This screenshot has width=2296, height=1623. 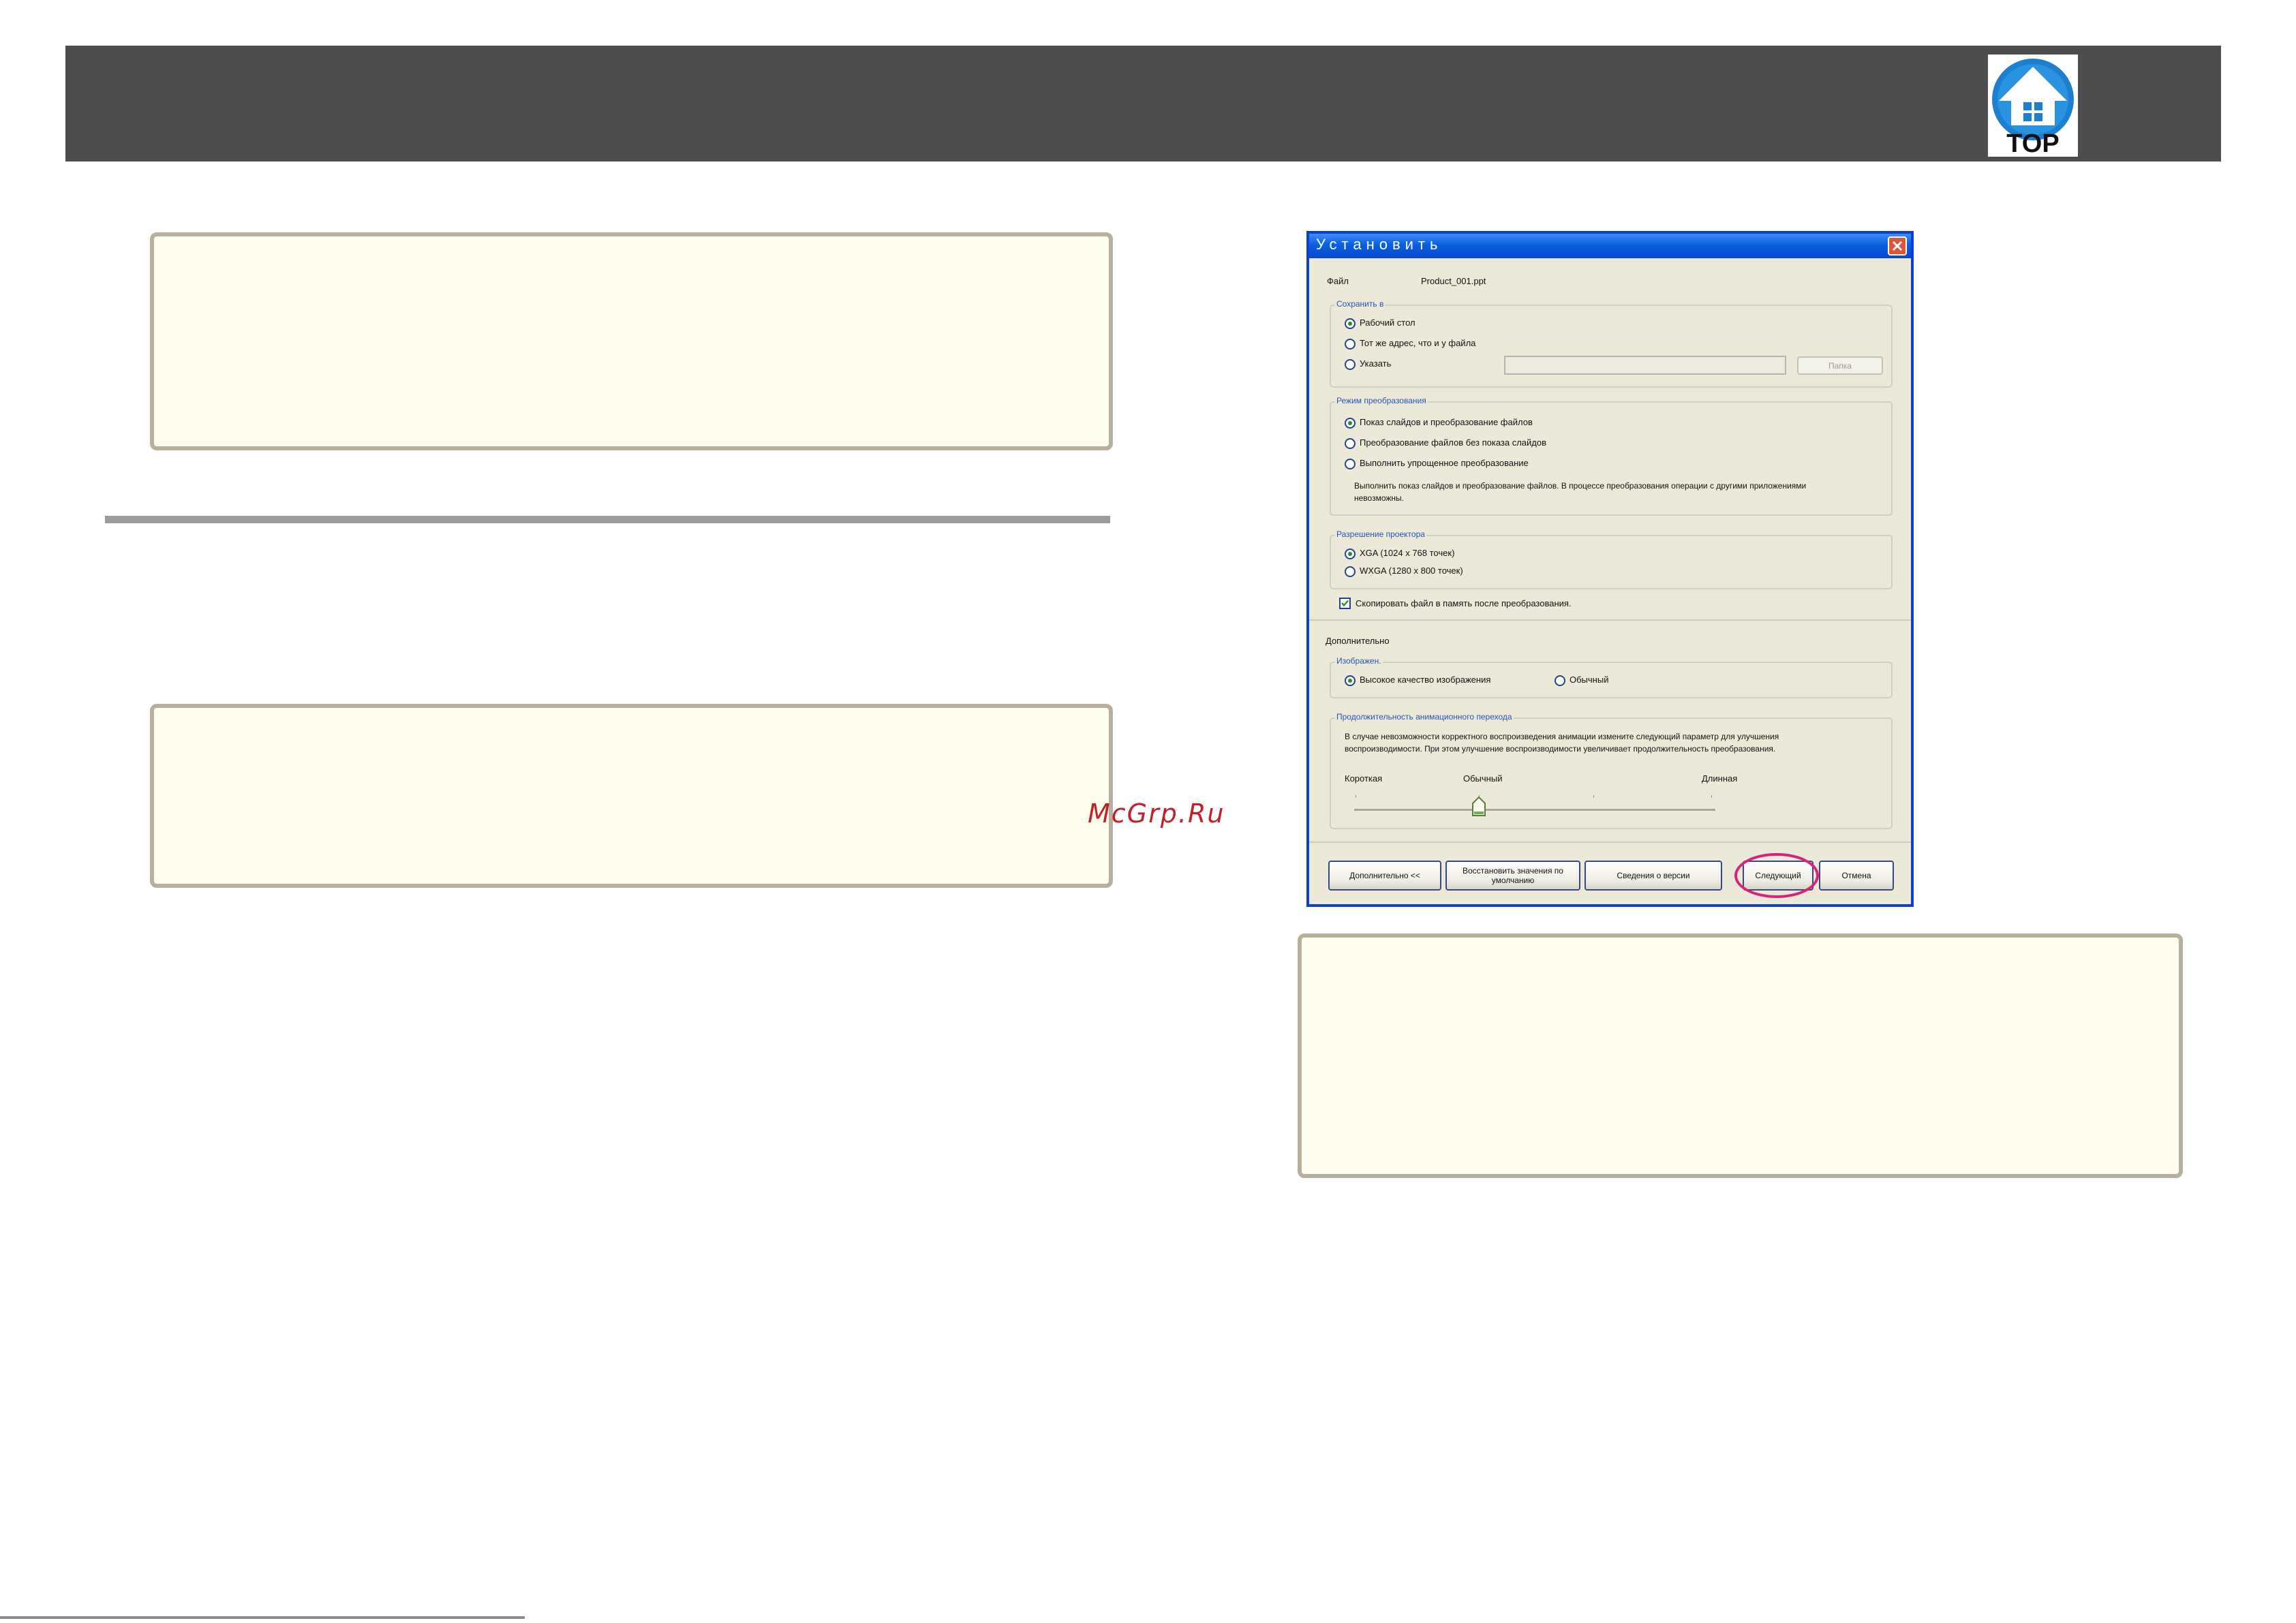 What do you see at coordinates (1445, 463) in the screenshot?
I see `mode-simple-label: Выполнить упрощенное преобразование` at bounding box center [1445, 463].